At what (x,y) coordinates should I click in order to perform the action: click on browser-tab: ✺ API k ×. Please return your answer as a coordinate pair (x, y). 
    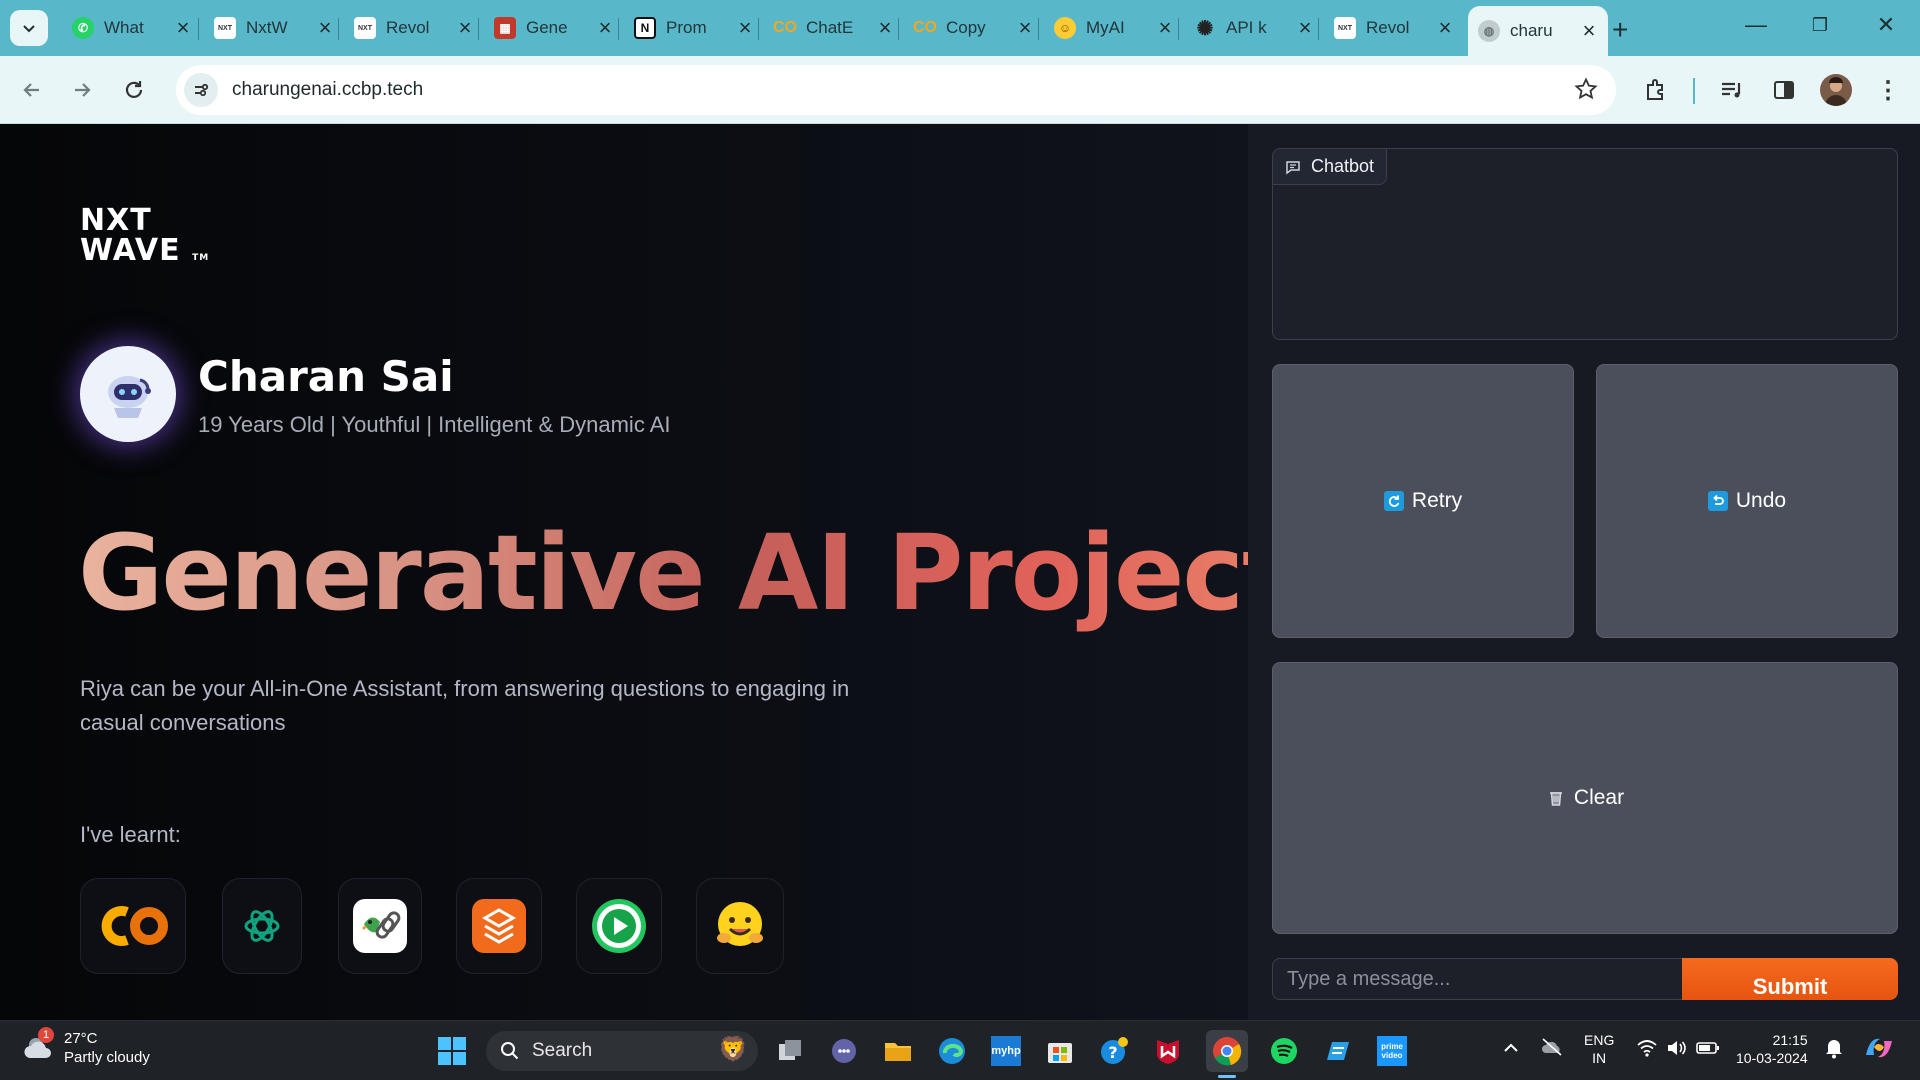
    Looking at the image, I should click on (1254, 28).